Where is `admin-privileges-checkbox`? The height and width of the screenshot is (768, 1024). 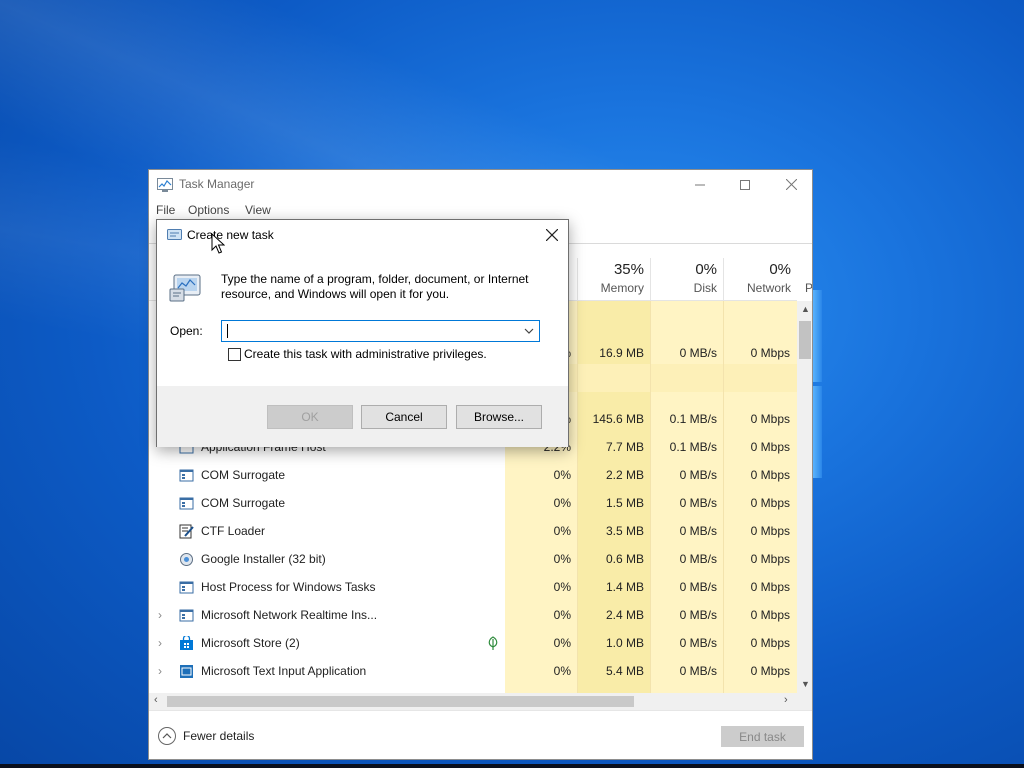 admin-privileges-checkbox is located at coordinates (234, 354).